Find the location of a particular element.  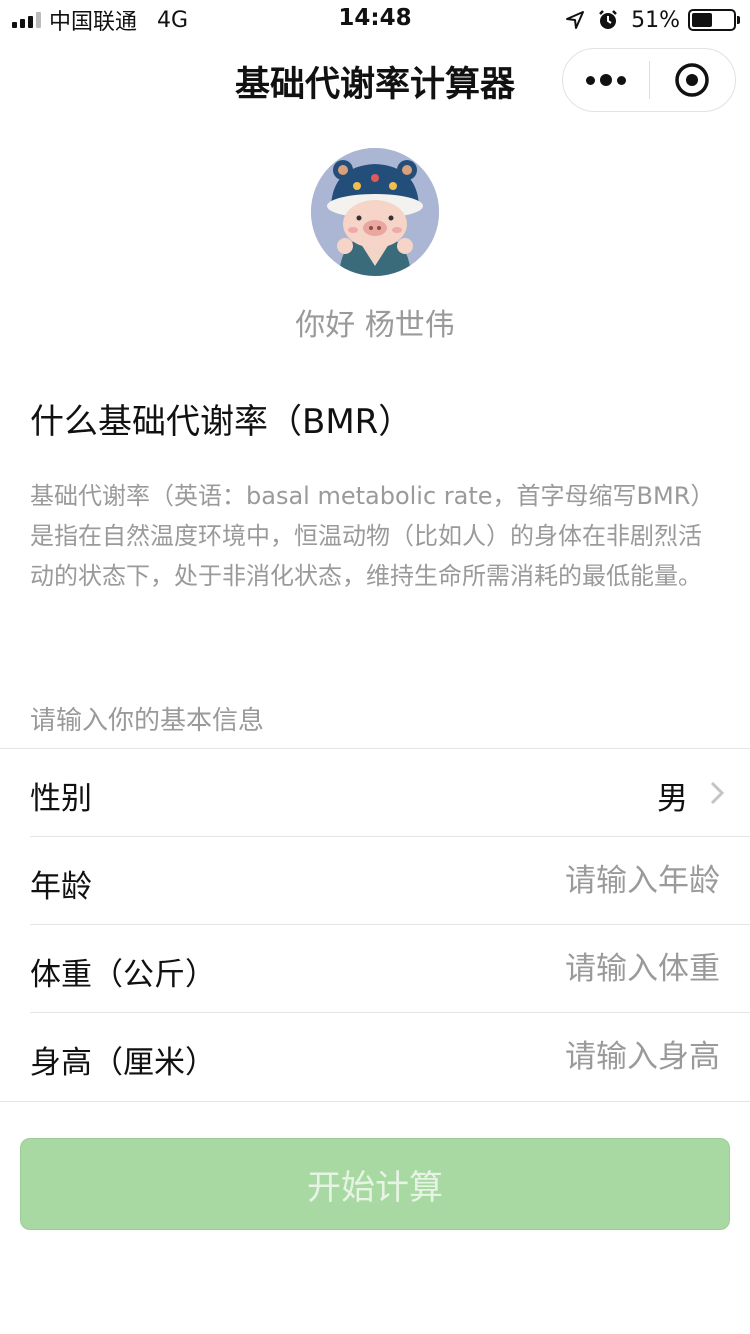

pig-avatar-icon is located at coordinates (375, 212).